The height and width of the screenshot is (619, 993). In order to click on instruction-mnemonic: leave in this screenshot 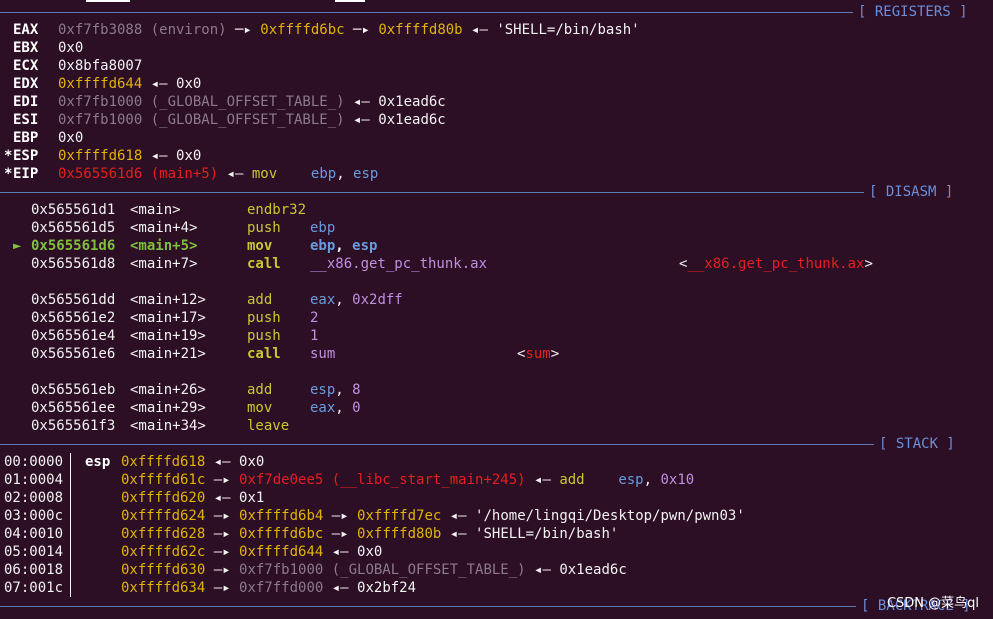, I will do `click(268, 426)`.